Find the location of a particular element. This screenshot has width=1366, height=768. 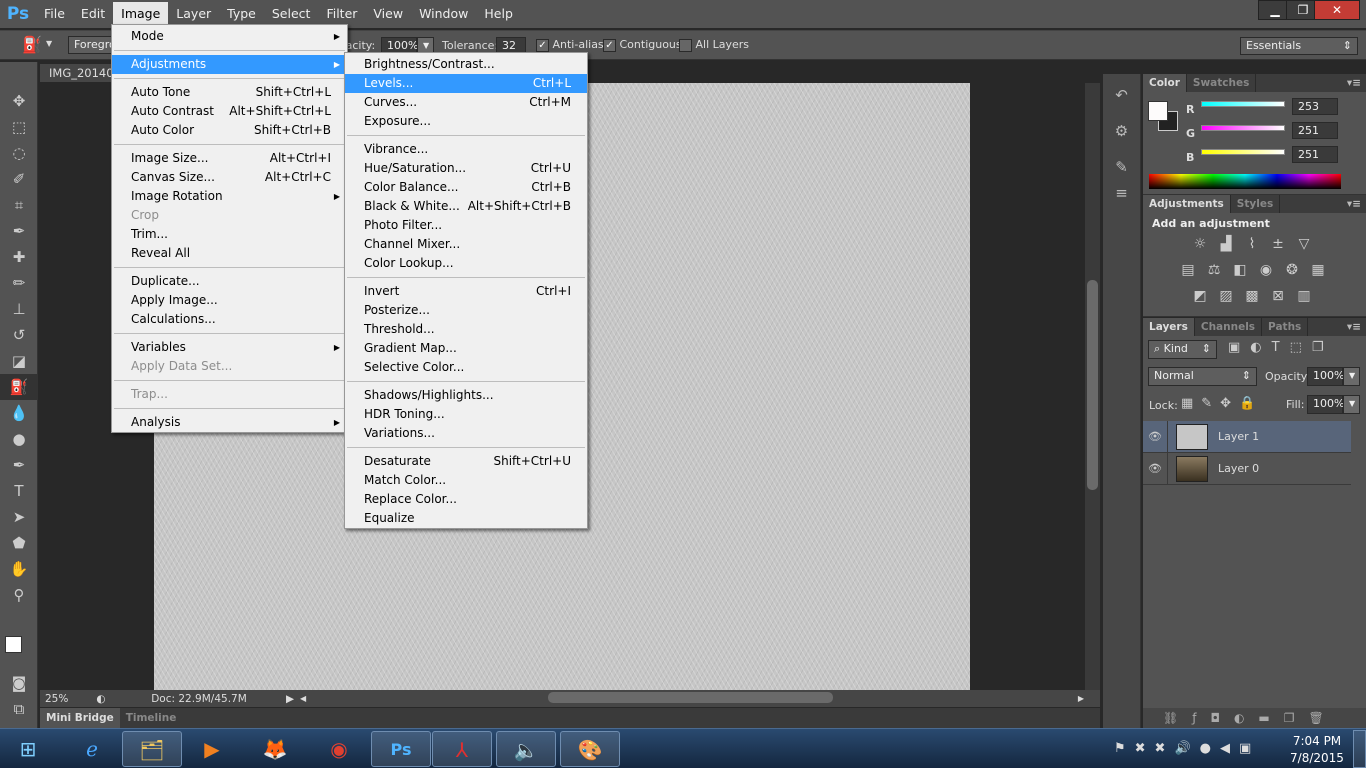

channel-g-value: 251 is located at coordinates (1315, 130).